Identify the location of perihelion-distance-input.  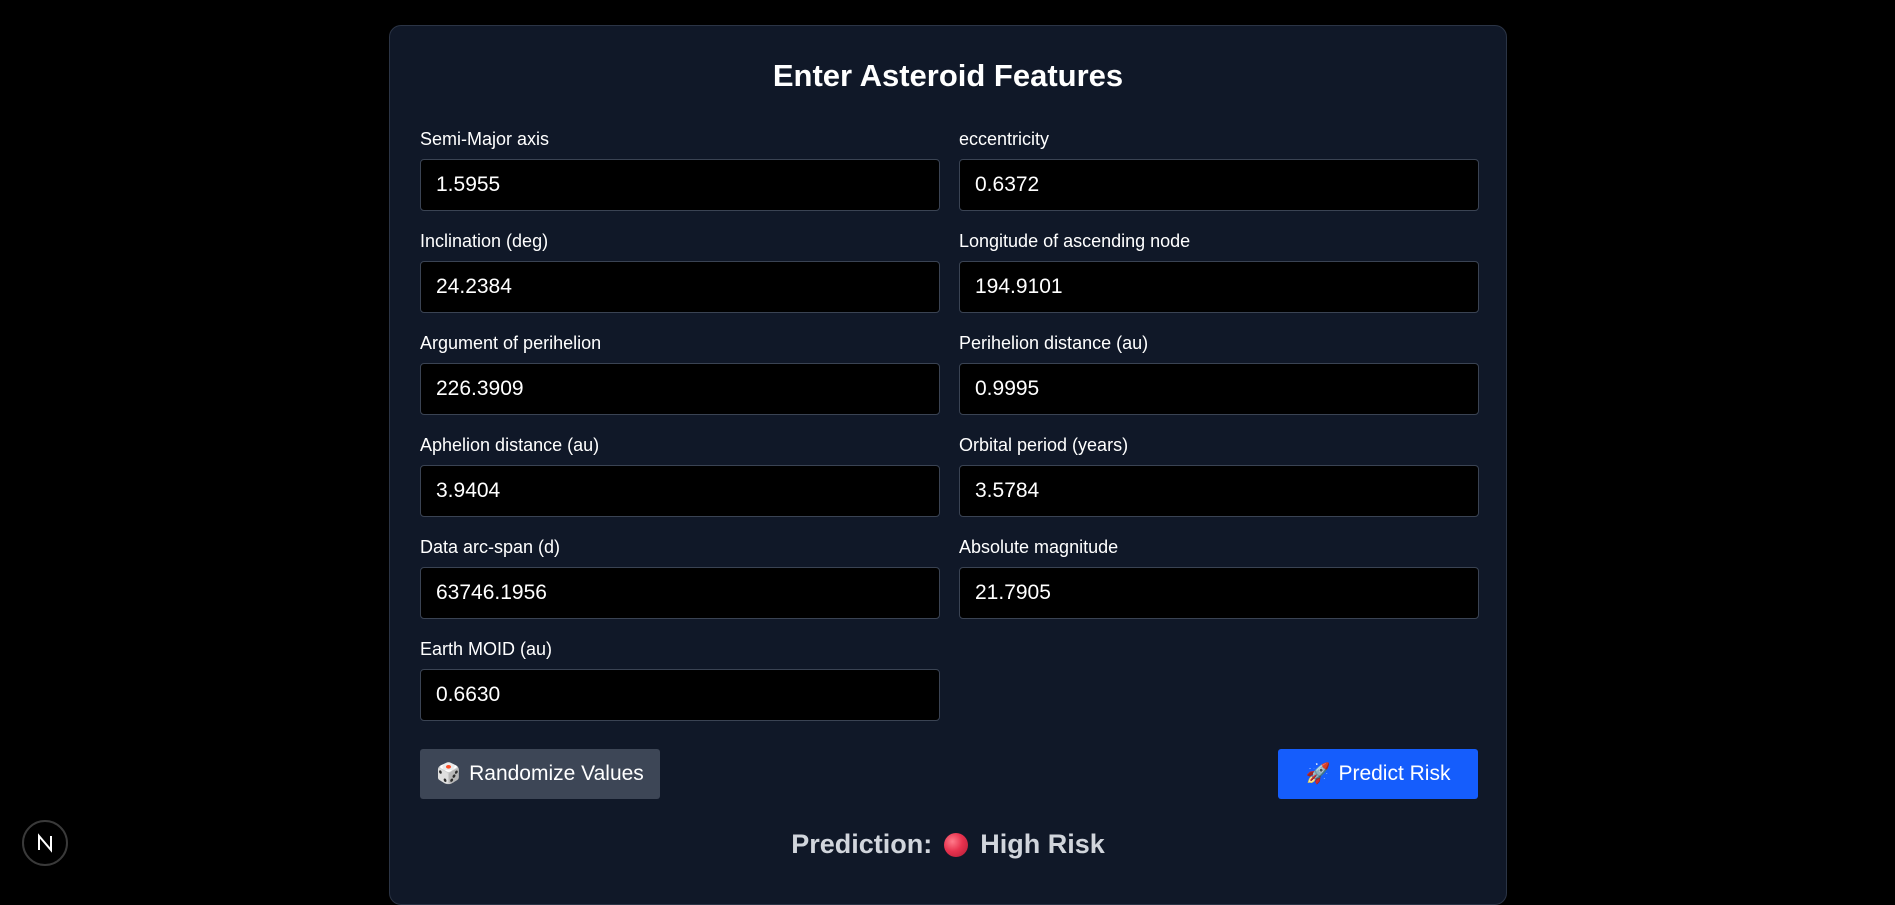
(1219, 389).